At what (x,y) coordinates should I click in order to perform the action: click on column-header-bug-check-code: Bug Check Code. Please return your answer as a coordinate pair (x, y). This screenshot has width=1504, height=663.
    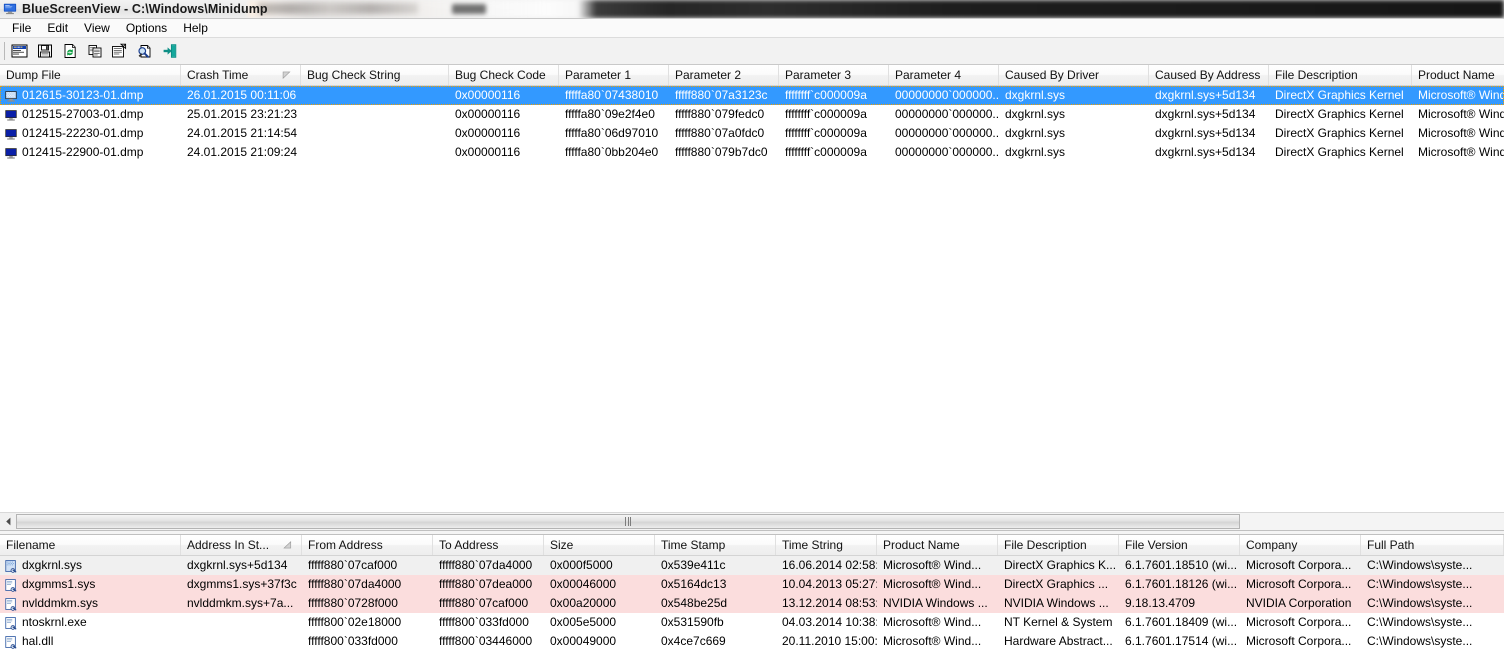
    Looking at the image, I should click on (504, 75).